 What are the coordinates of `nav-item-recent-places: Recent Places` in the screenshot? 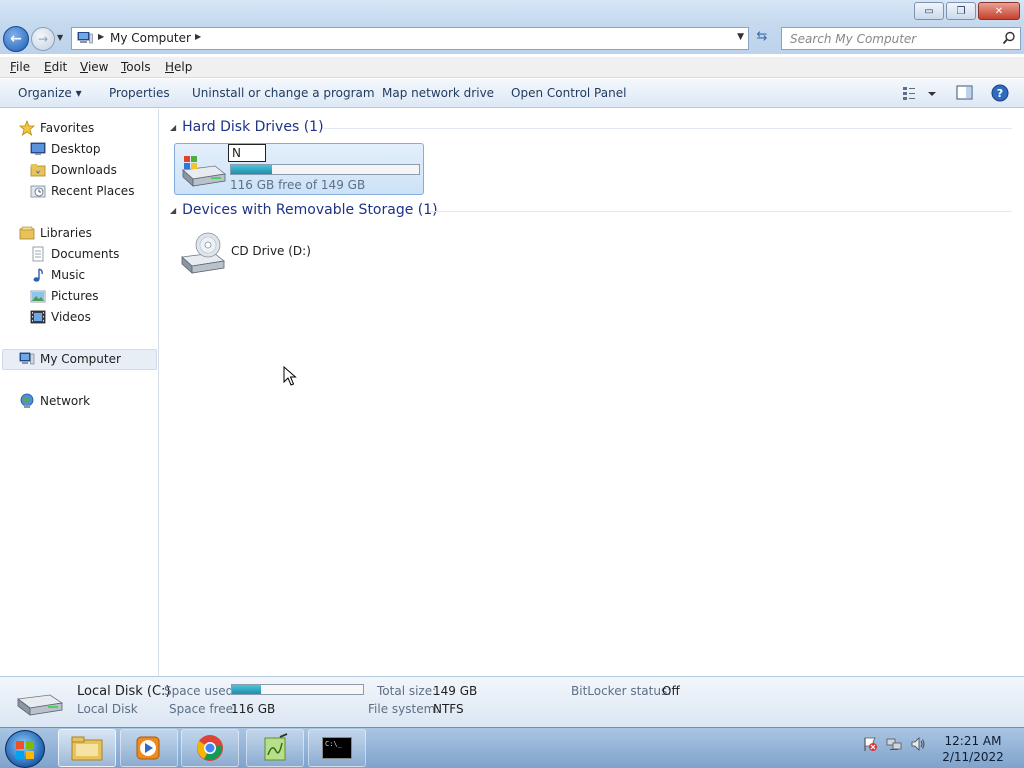 It's located at (82, 191).